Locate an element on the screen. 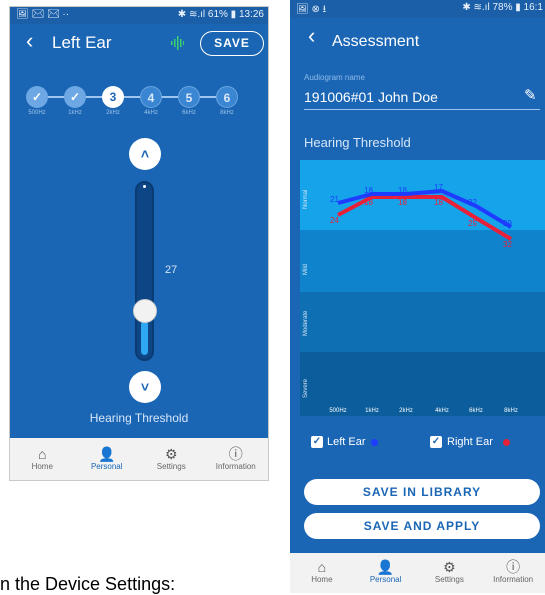 Image resolution: width=545 pixels, height=595 pixels. input-underline is located at coordinates (422, 109).